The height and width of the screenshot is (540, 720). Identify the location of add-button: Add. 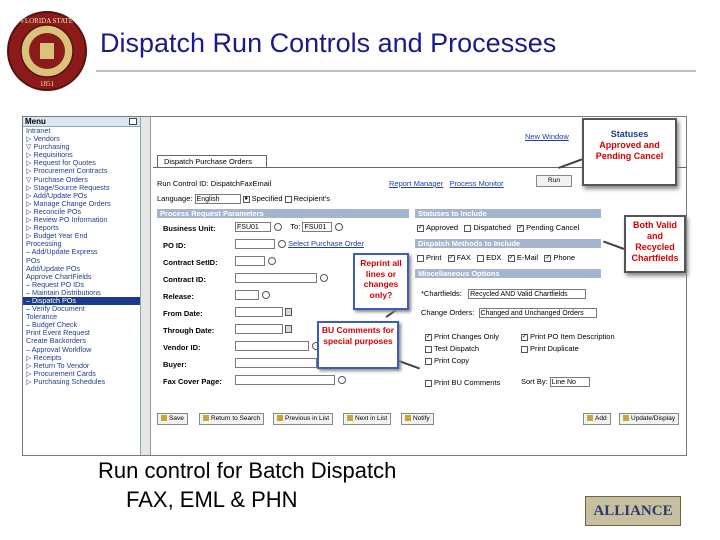
(597, 419).